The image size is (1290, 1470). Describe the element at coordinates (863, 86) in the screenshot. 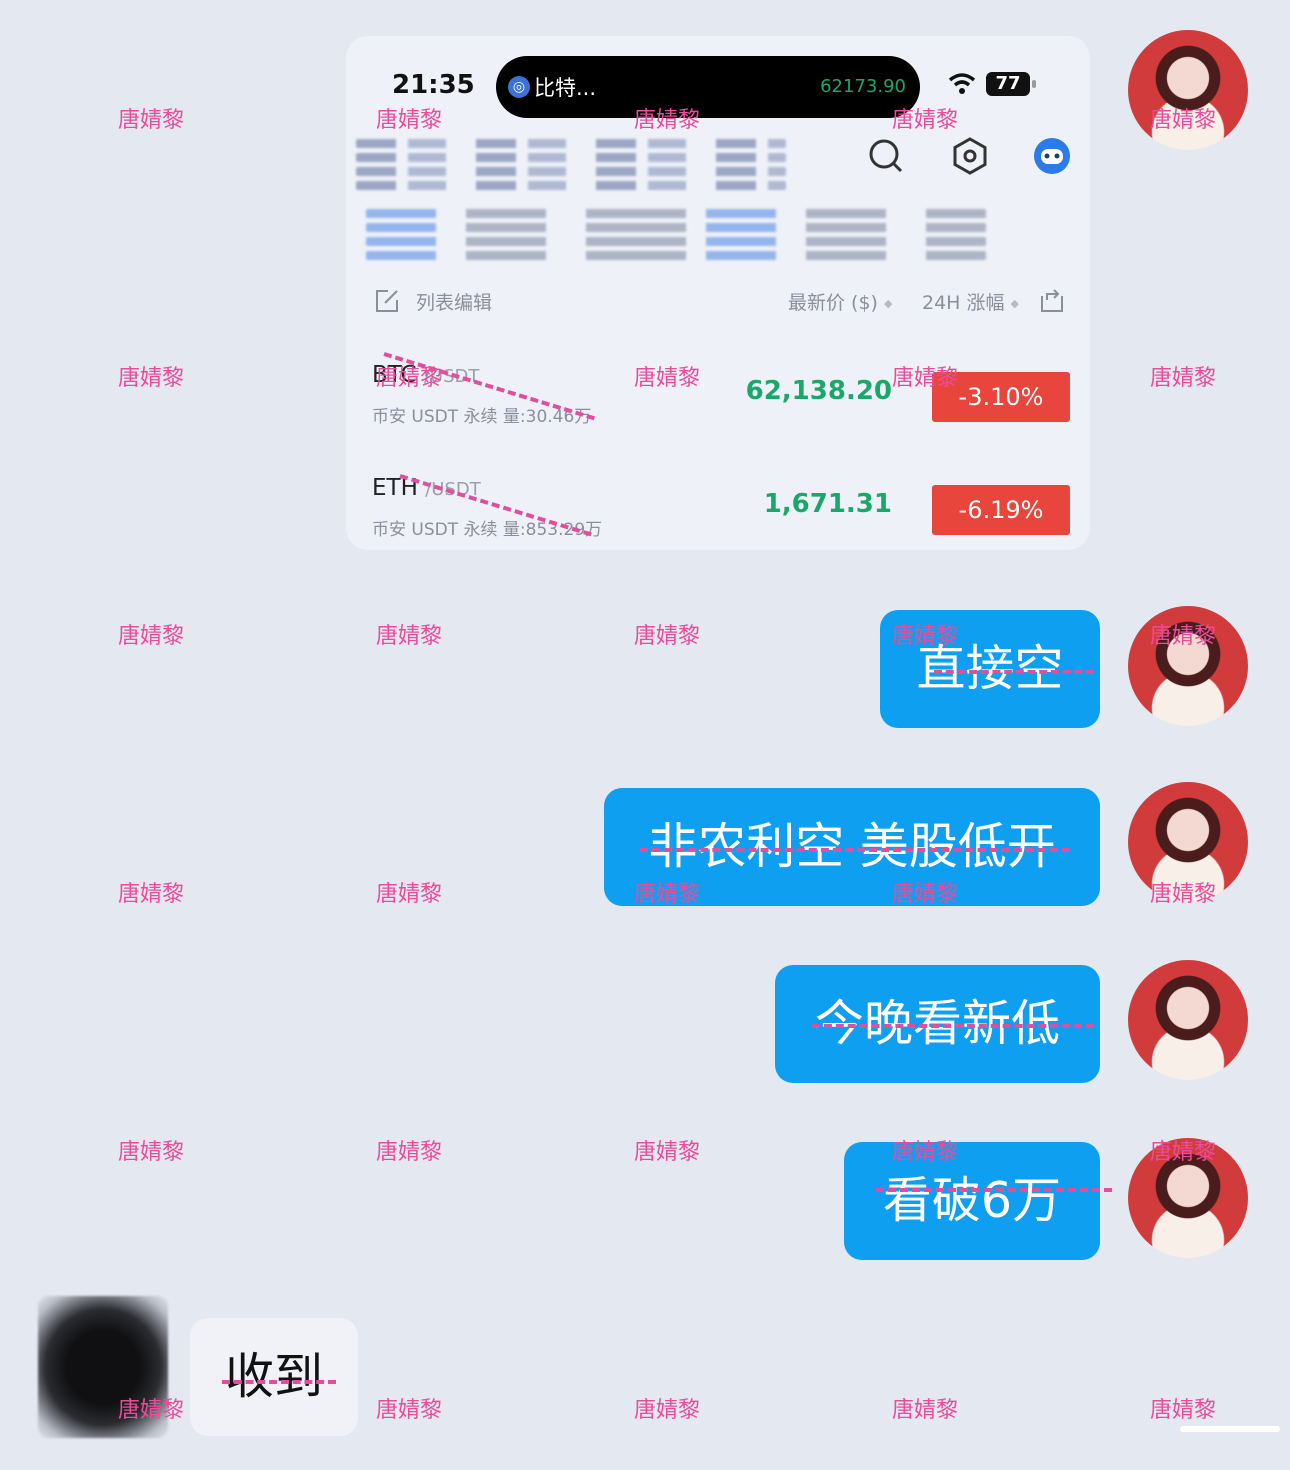

I see `island-price: 62173.90` at that location.